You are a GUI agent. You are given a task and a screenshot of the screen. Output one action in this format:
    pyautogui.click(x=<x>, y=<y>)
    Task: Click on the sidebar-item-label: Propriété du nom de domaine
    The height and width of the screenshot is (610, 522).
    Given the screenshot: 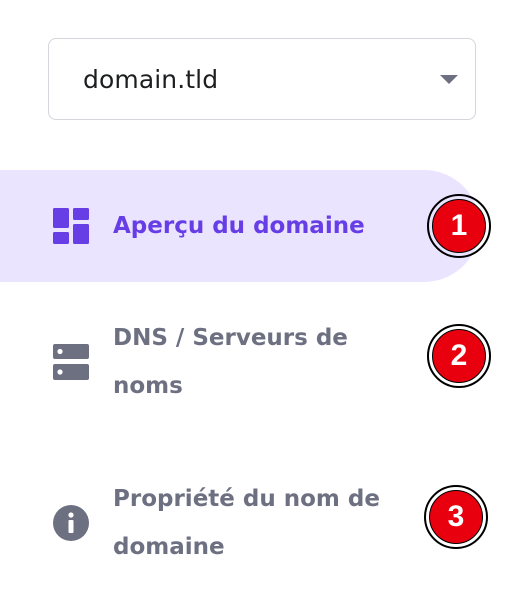 What is the action you would take?
    pyautogui.click(x=246, y=523)
    